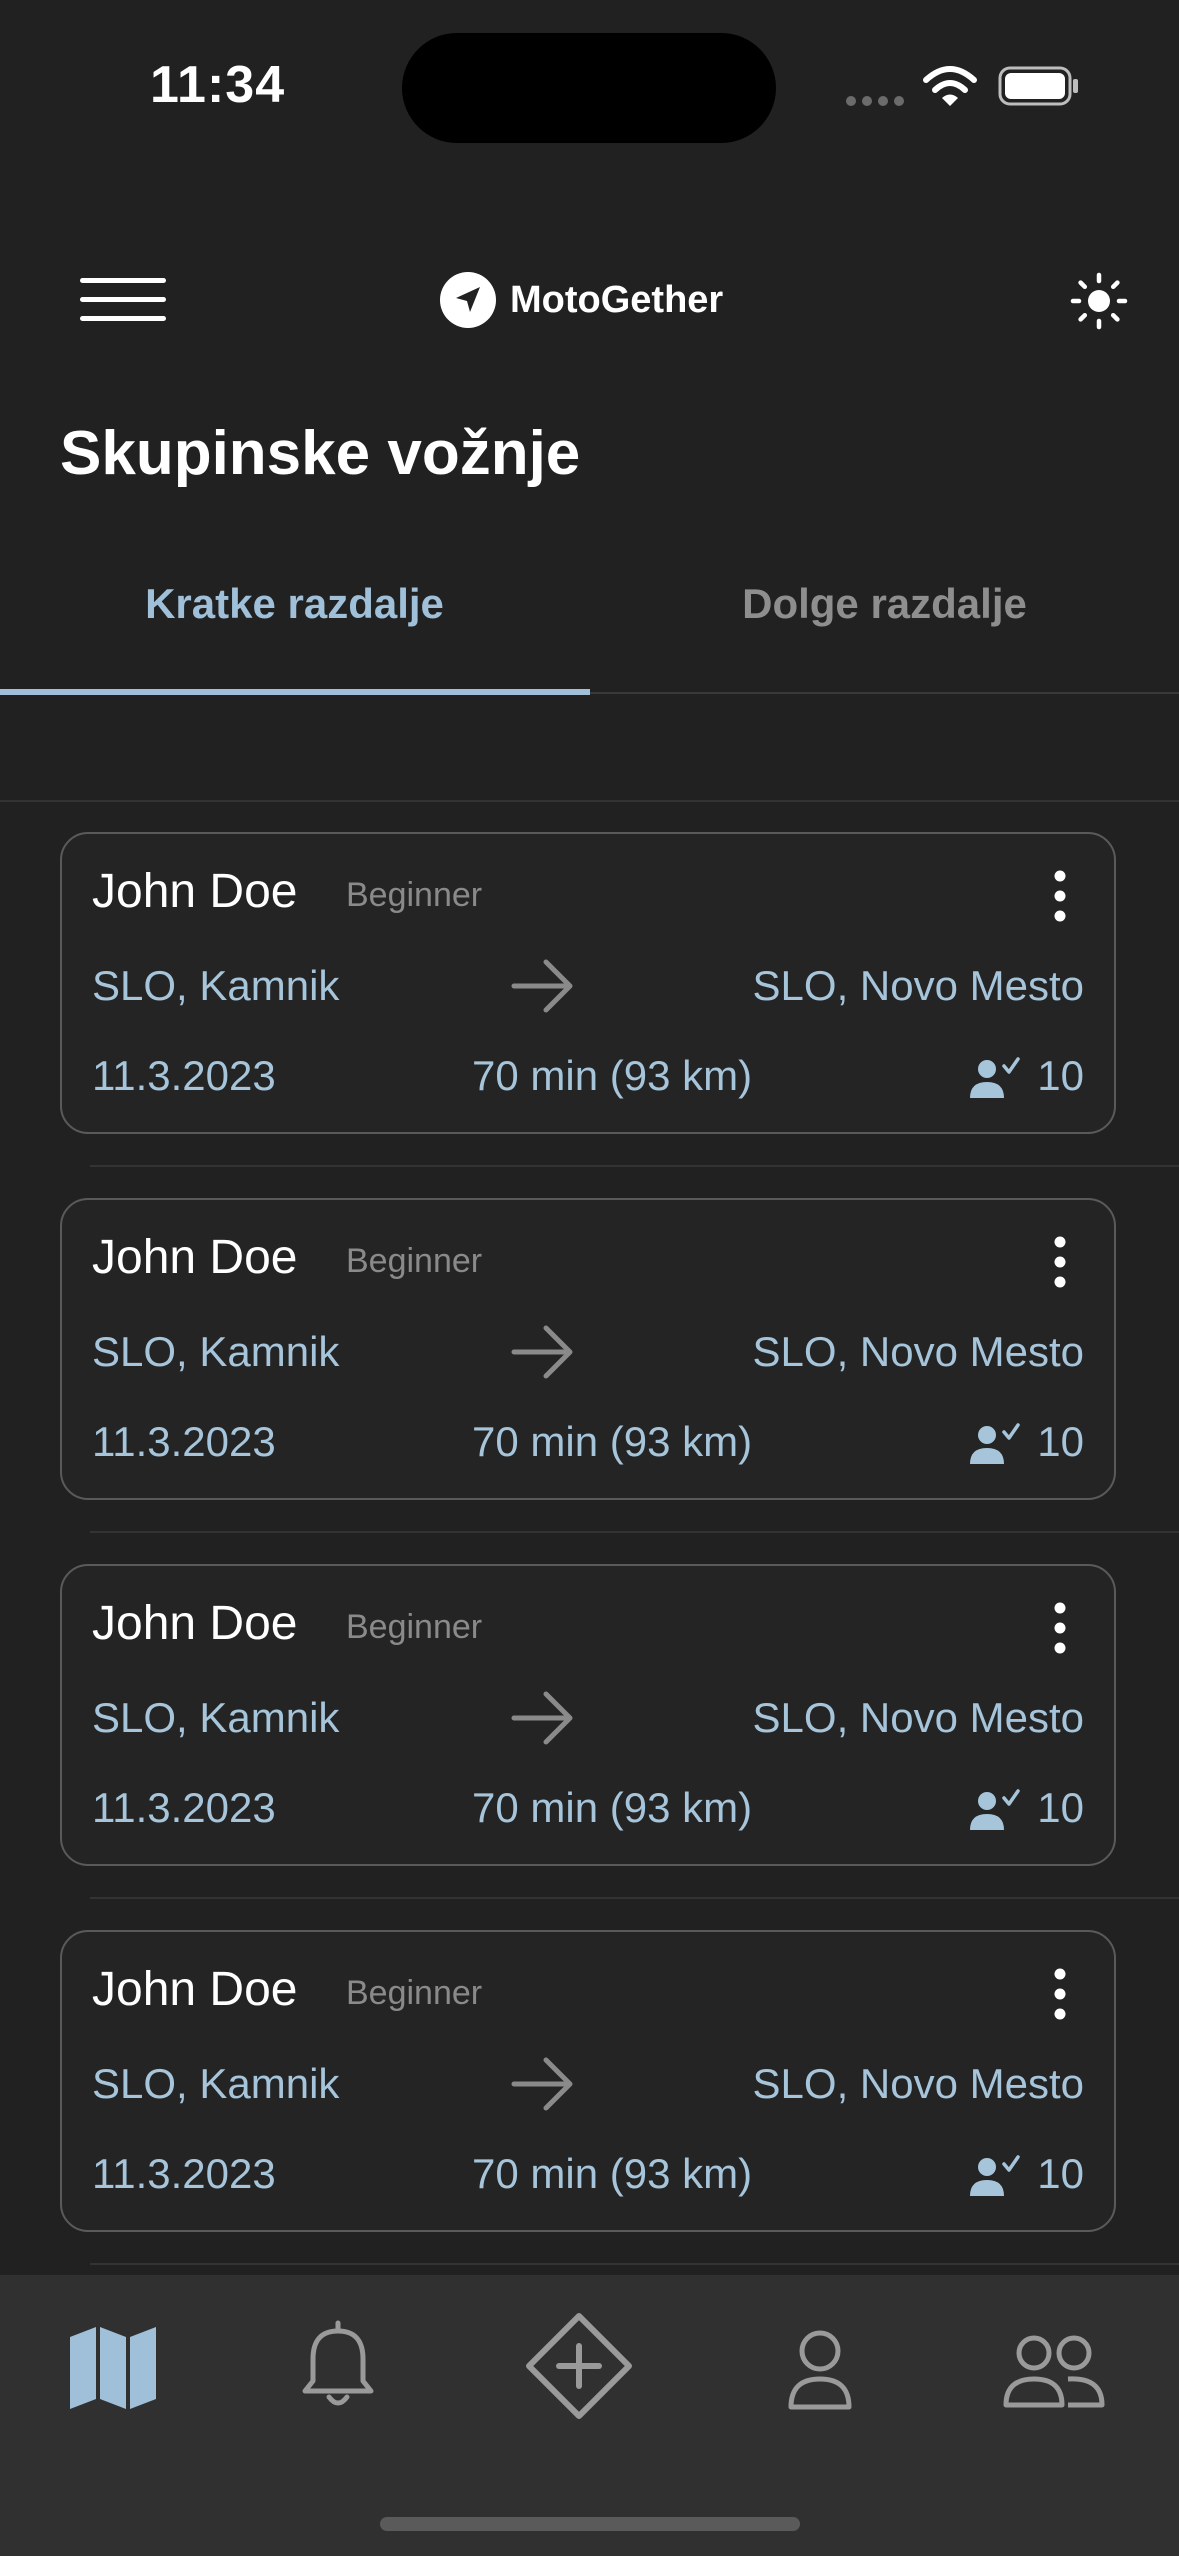 This screenshot has width=1179, height=2556. Describe the element at coordinates (590, 2524) in the screenshot. I see `home-indicator` at that location.